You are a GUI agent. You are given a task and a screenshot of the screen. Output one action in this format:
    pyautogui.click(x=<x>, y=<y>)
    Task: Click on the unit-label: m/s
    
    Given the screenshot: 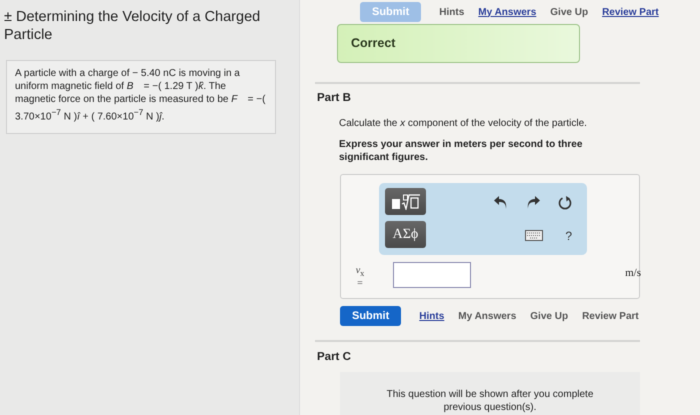 What is the action you would take?
    pyautogui.click(x=633, y=273)
    